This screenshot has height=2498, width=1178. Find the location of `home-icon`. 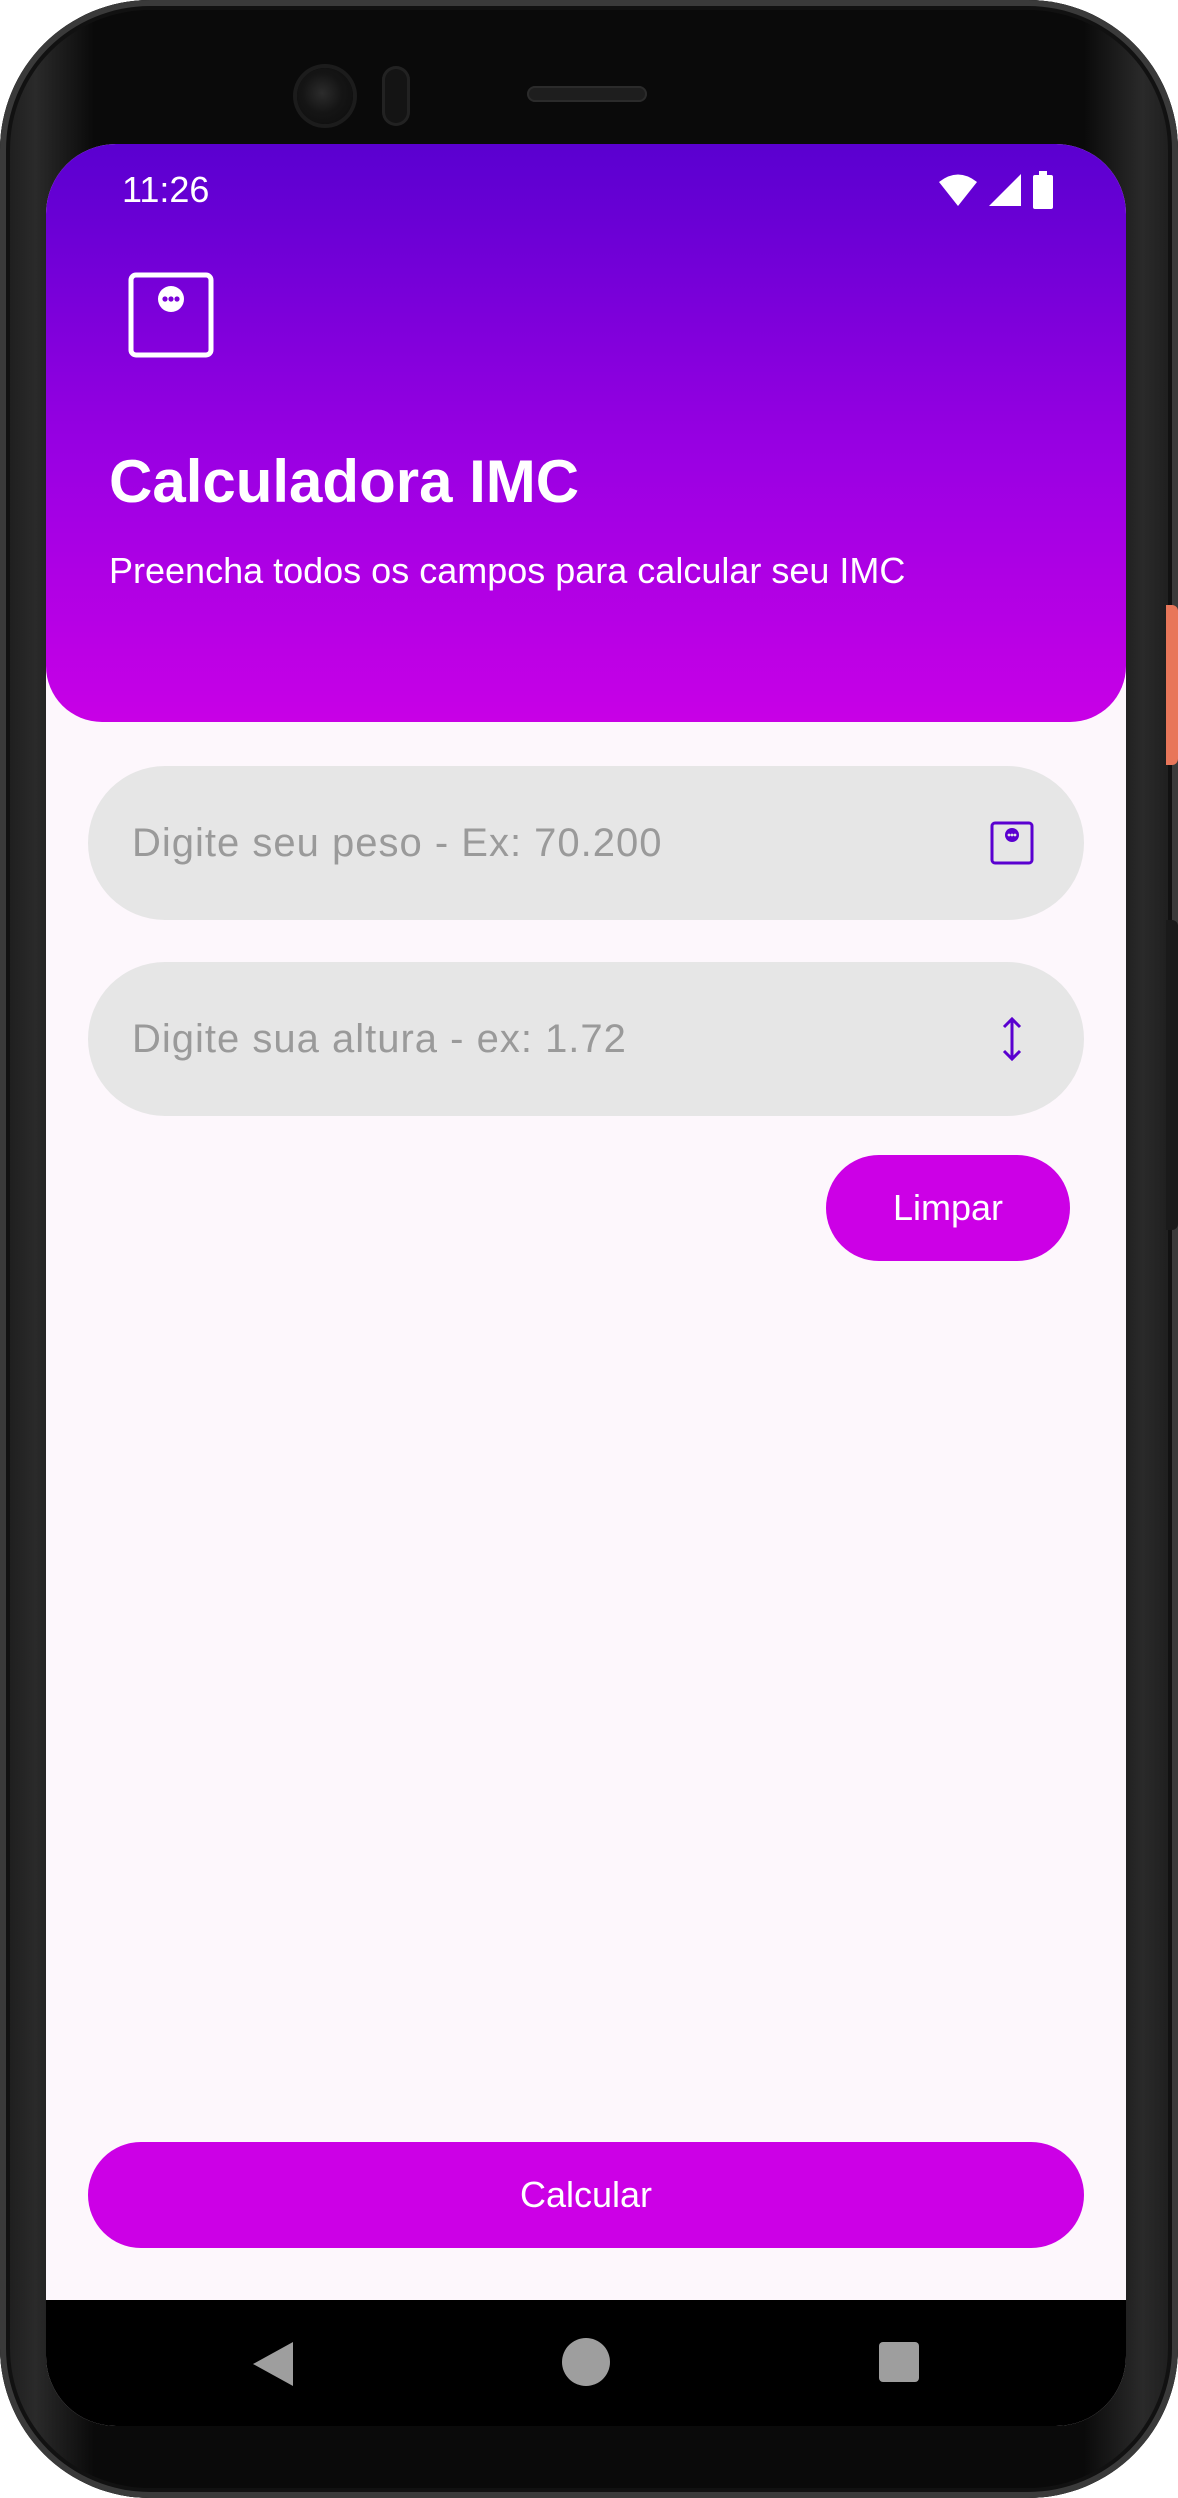

home-icon is located at coordinates (586, 2362).